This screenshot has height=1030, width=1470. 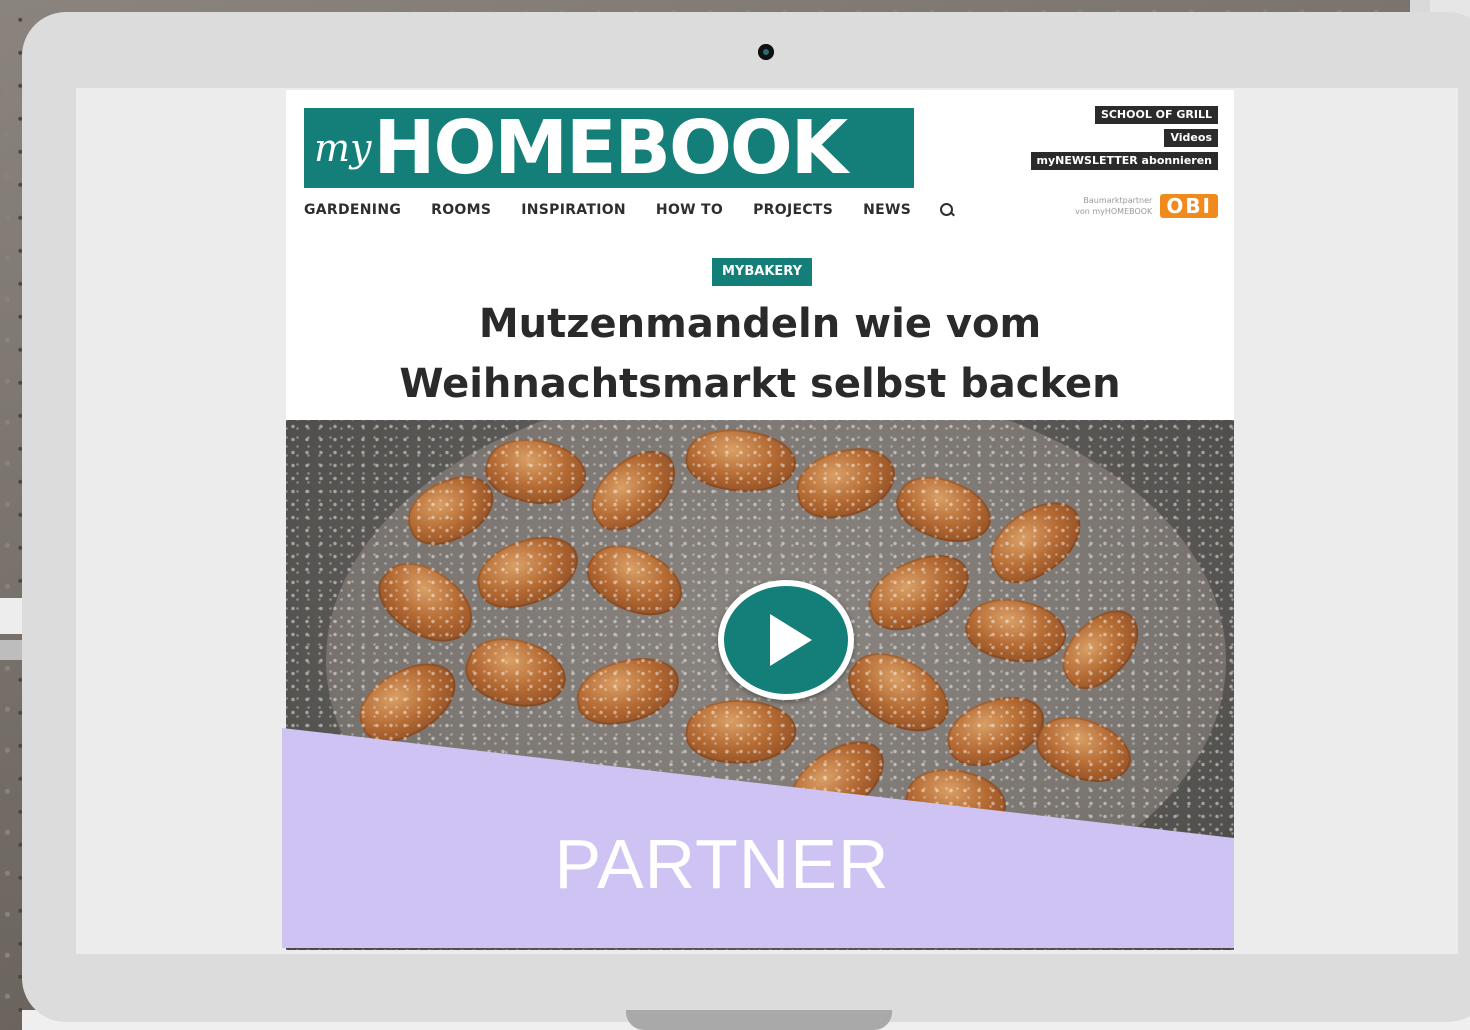 What do you see at coordinates (461, 210) in the screenshot?
I see `nav-rooms: ROOMS` at bounding box center [461, 210].